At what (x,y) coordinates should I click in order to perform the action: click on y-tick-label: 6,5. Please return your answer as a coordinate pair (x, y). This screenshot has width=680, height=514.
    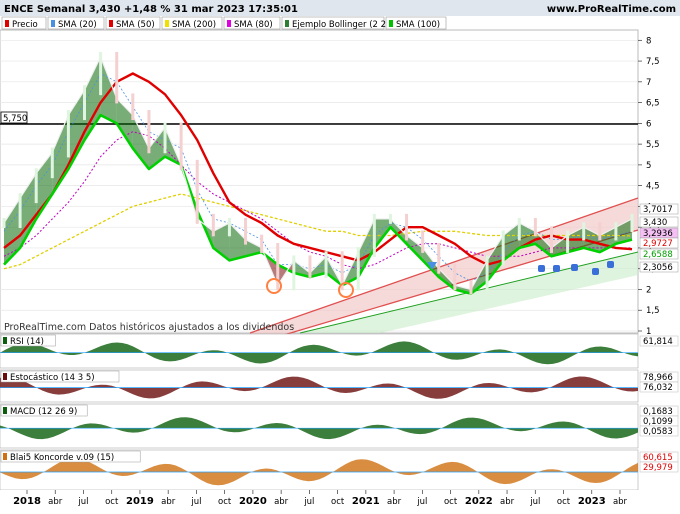
    Looking at the image, I should click on (653, 104).